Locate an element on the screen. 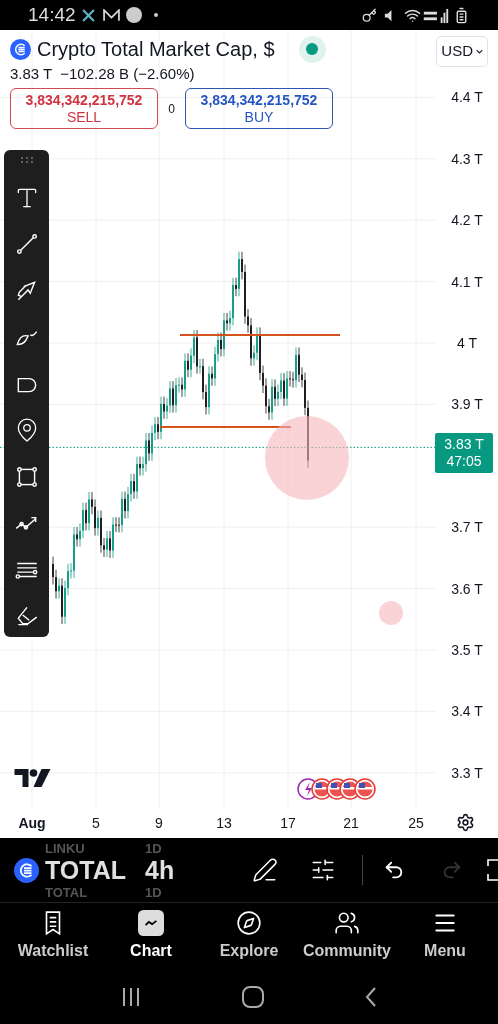 The image size is (498, 1024). price-axis-label: 4.4 T is located at coordinates (467, 97).